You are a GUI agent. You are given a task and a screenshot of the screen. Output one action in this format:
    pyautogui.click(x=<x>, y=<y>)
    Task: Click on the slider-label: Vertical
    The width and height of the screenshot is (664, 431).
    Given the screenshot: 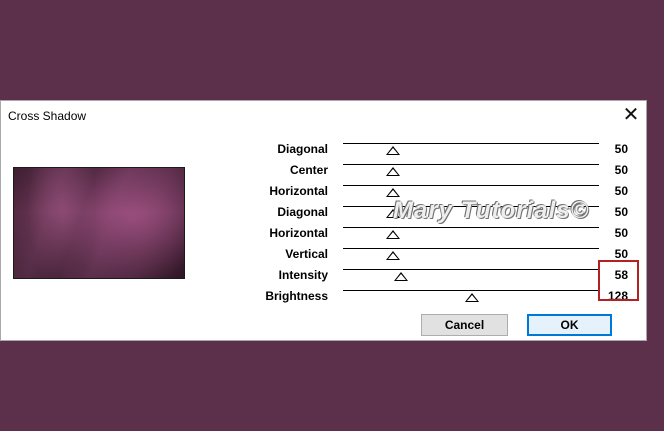 What is the action you would take?
    pyautogui.click(x=306, y=254)
    